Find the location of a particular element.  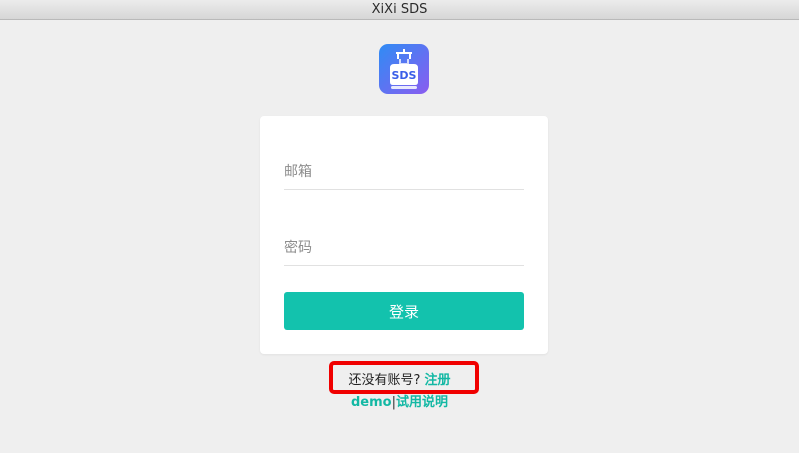

register-link: 注册 is located at coordinates (438, 380).